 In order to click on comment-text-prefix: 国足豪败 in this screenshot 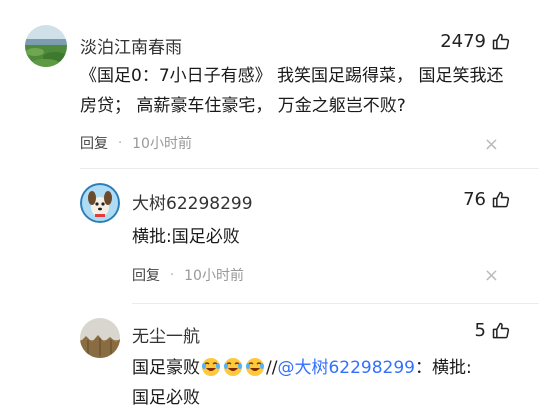, I will do `click(166, 368)`.